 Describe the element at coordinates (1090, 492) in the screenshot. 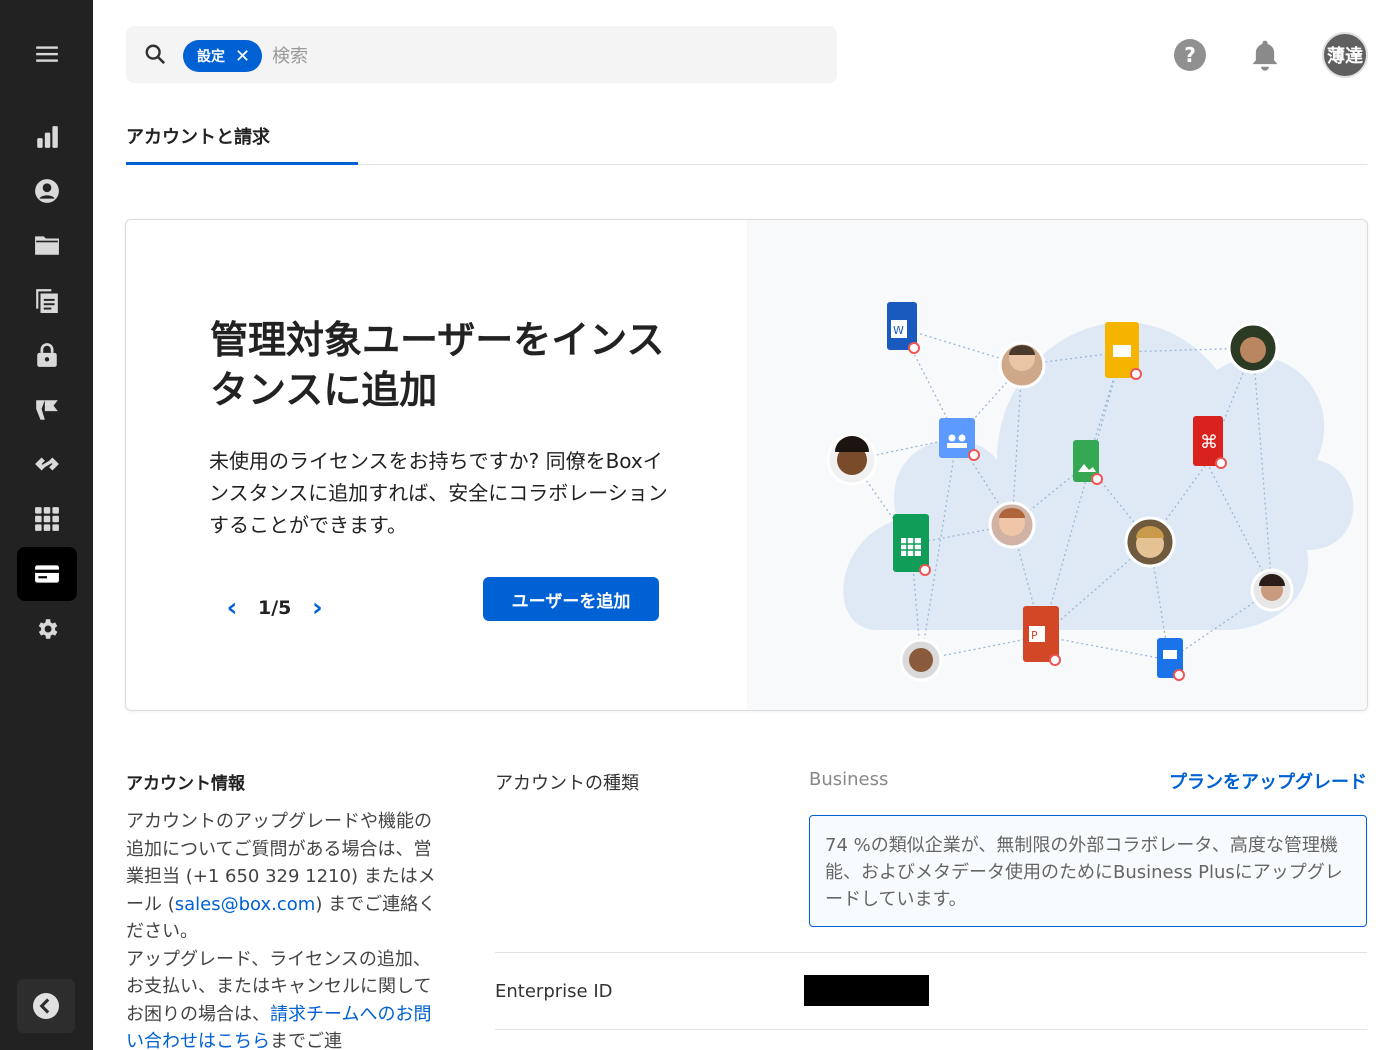

I see `network-illustration: W ⌘ P` at that location.